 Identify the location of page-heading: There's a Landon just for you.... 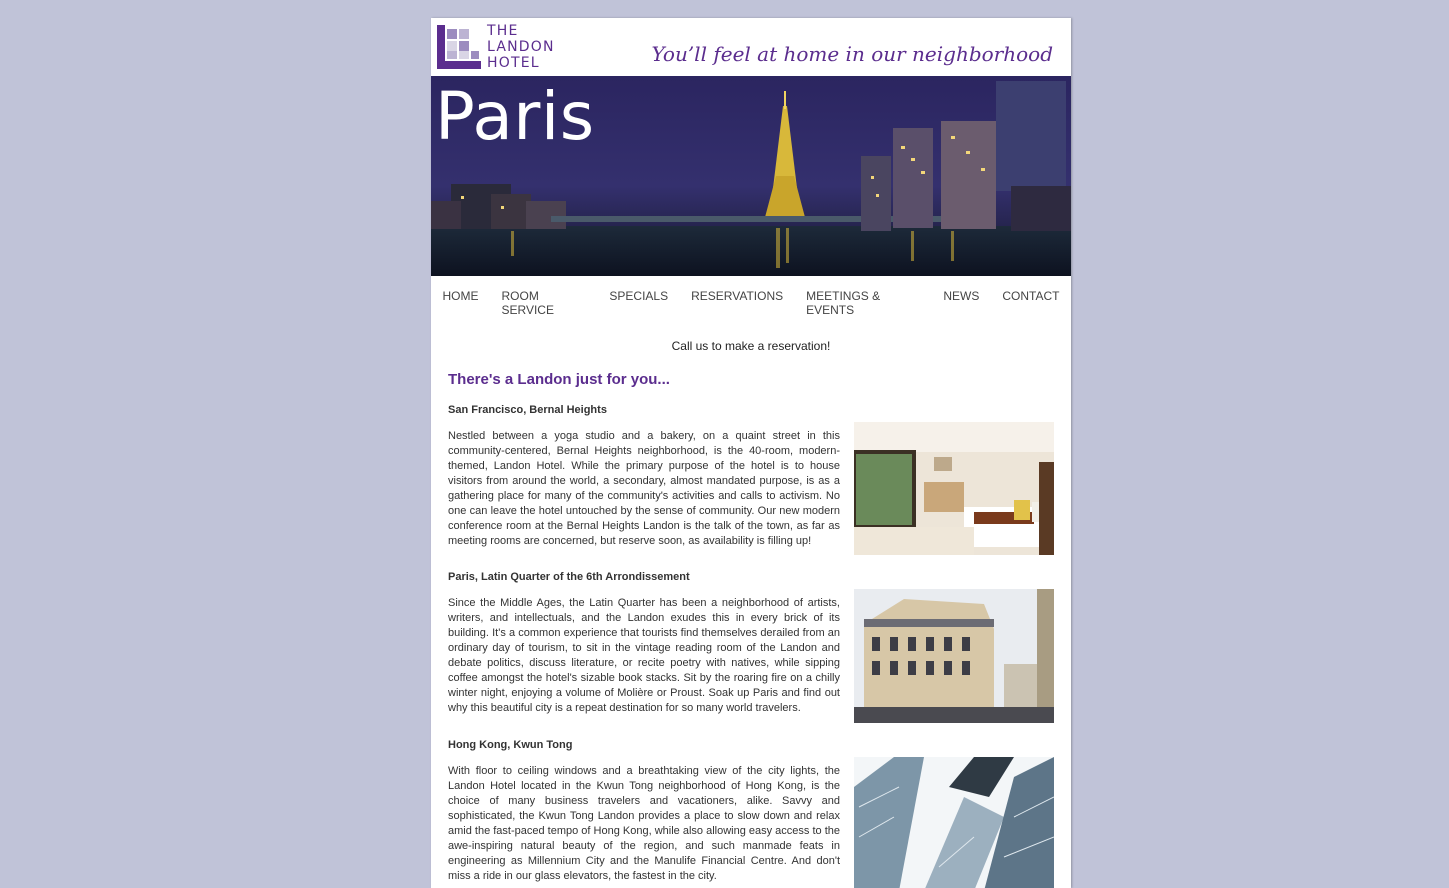
(559, 379).